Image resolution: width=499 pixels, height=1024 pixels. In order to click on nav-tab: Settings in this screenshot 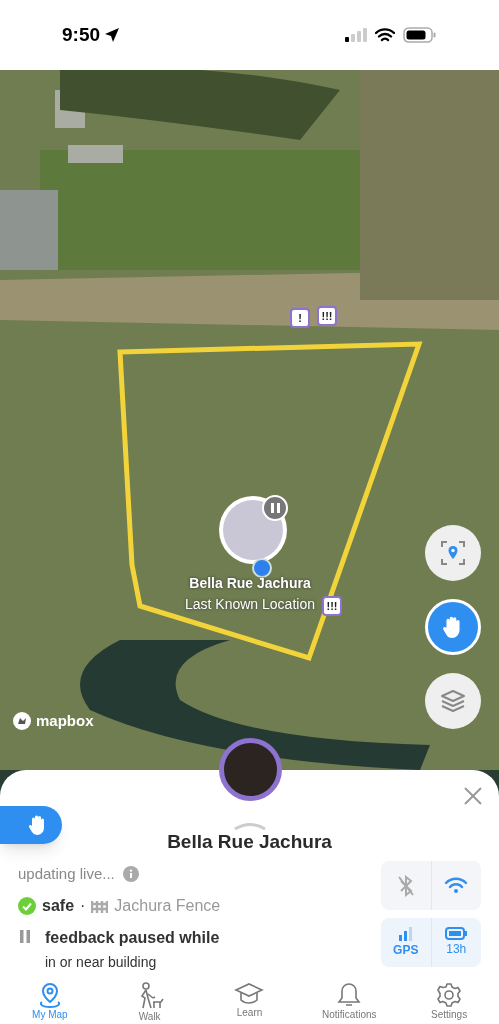, I will do `click(449, 1002)`.